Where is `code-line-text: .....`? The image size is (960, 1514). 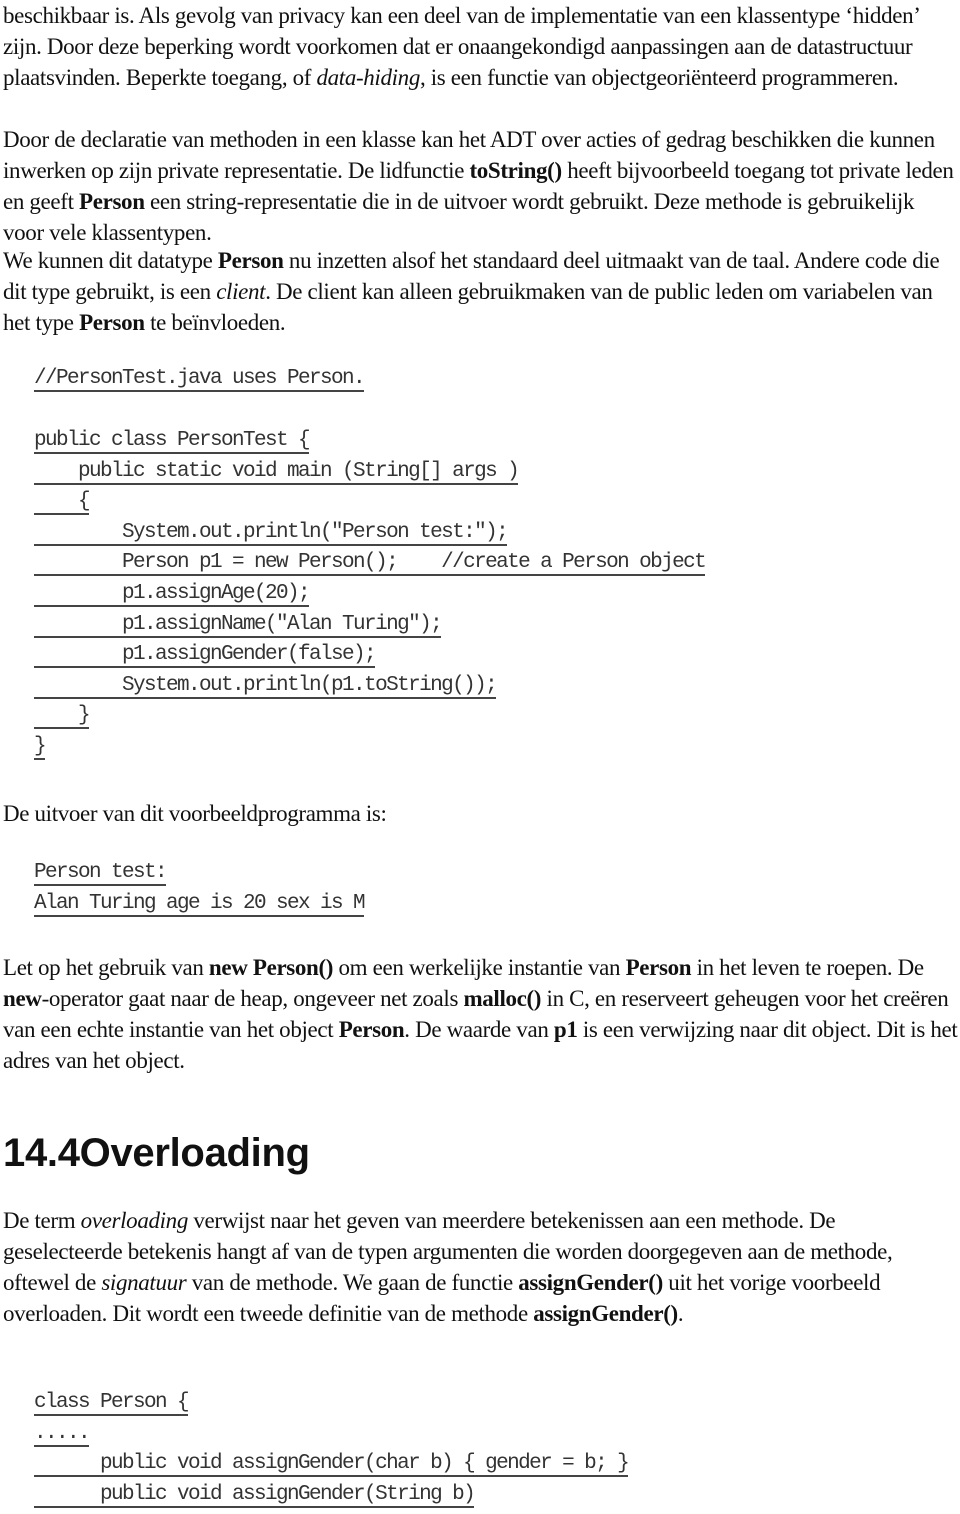
code-line-text: ..... is located at coordinates (62, 1434).